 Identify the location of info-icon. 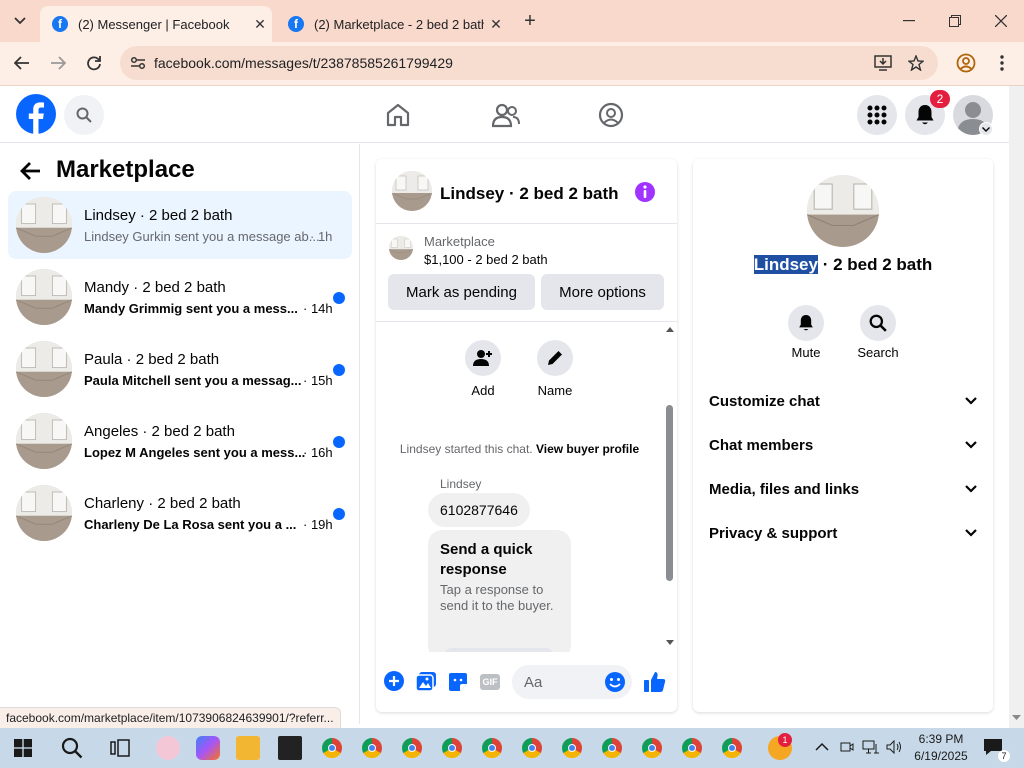
(645, 192).